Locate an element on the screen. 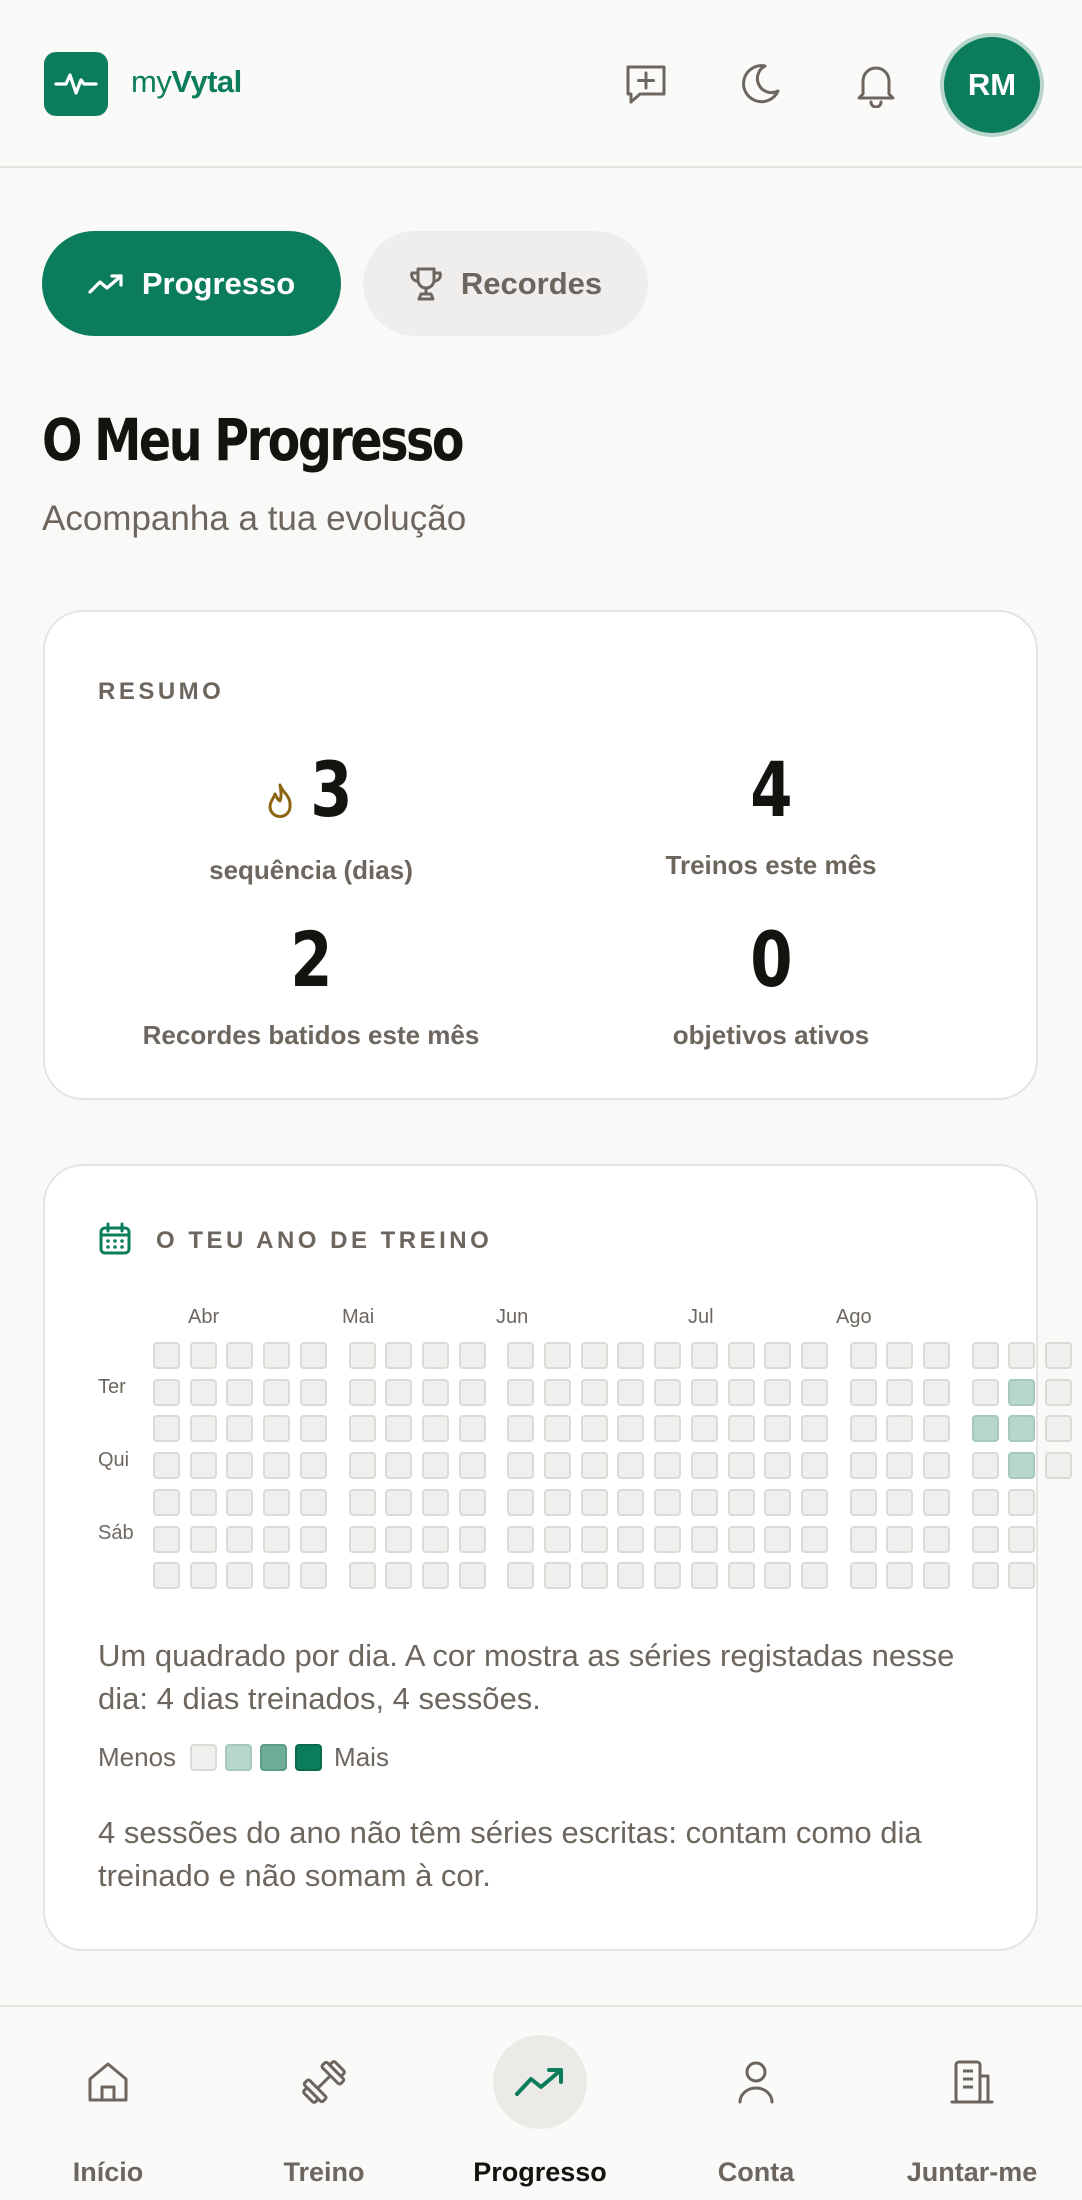 This screenshot has width=1082, height=2200. month-label: Mai is located at coordinates (358, 1317).